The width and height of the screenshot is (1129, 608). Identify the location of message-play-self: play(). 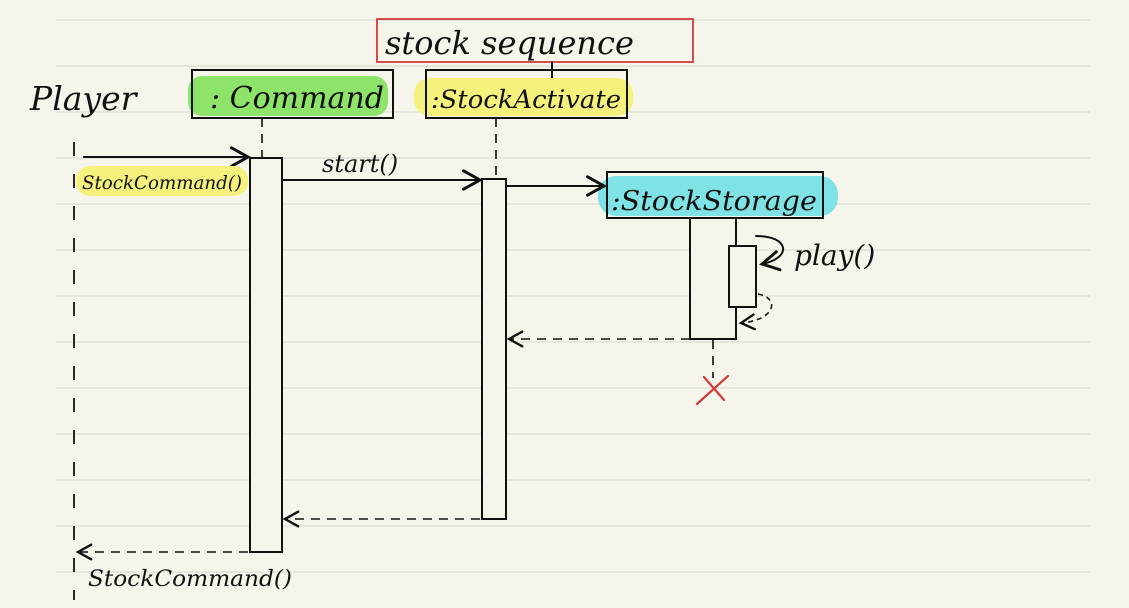
(806, 283).